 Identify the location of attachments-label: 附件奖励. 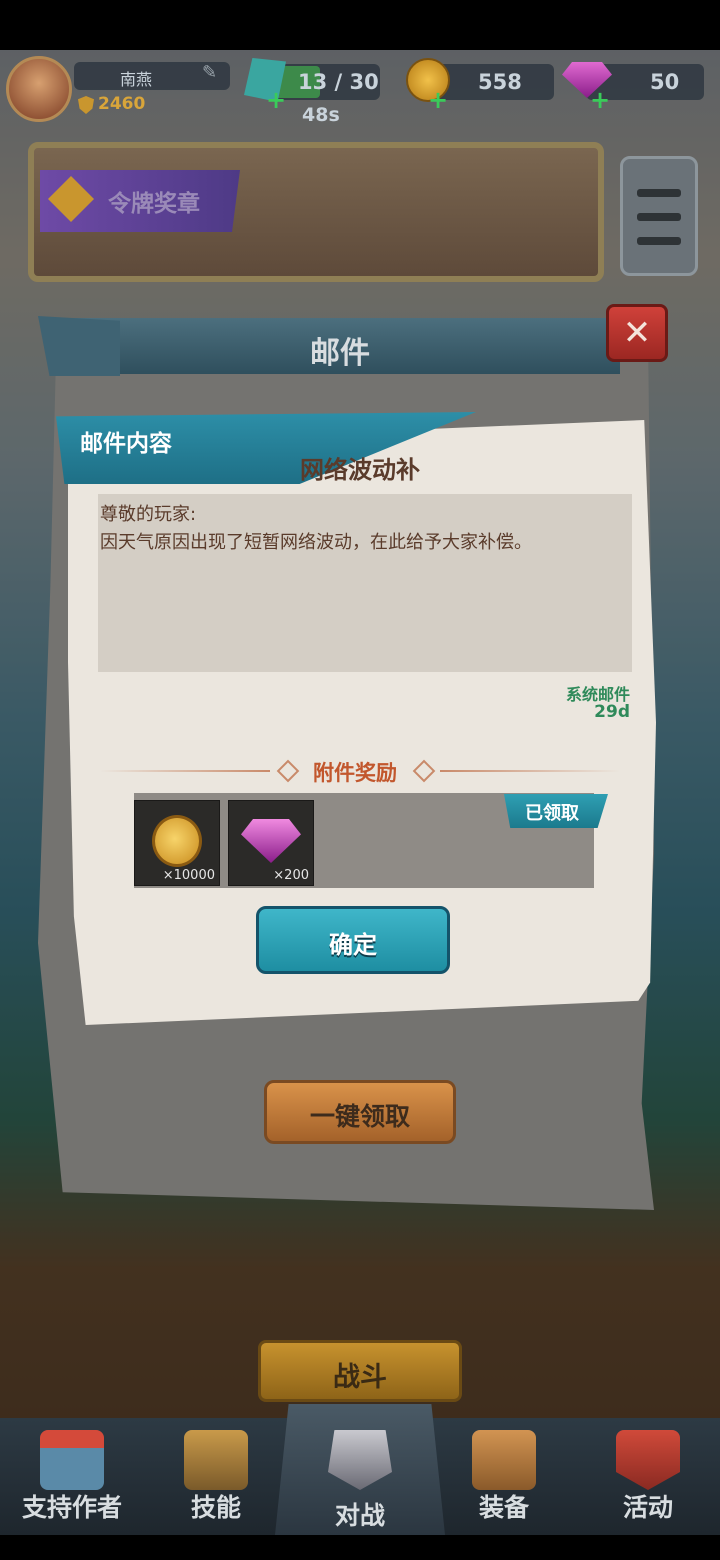
(355, 773).